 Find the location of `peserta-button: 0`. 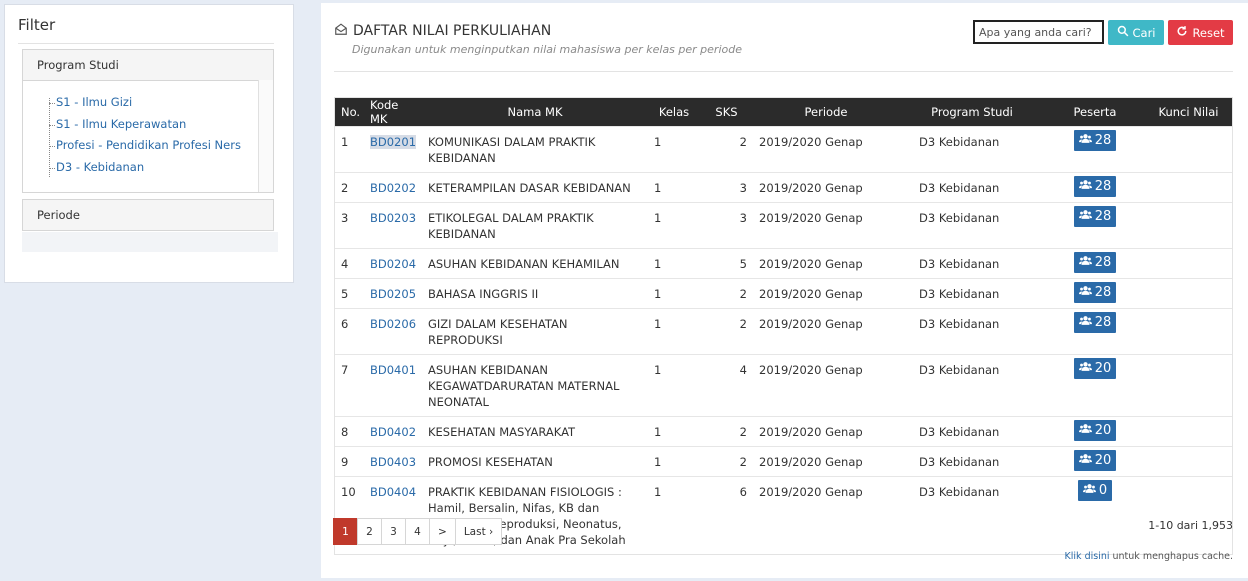

peserta-button: 0 is located at coordinates (1095, 490).